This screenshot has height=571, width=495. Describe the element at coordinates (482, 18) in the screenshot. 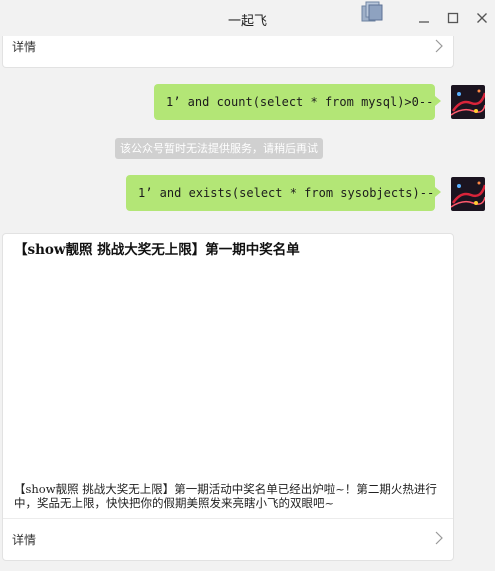

I see `close-icon` at that location.